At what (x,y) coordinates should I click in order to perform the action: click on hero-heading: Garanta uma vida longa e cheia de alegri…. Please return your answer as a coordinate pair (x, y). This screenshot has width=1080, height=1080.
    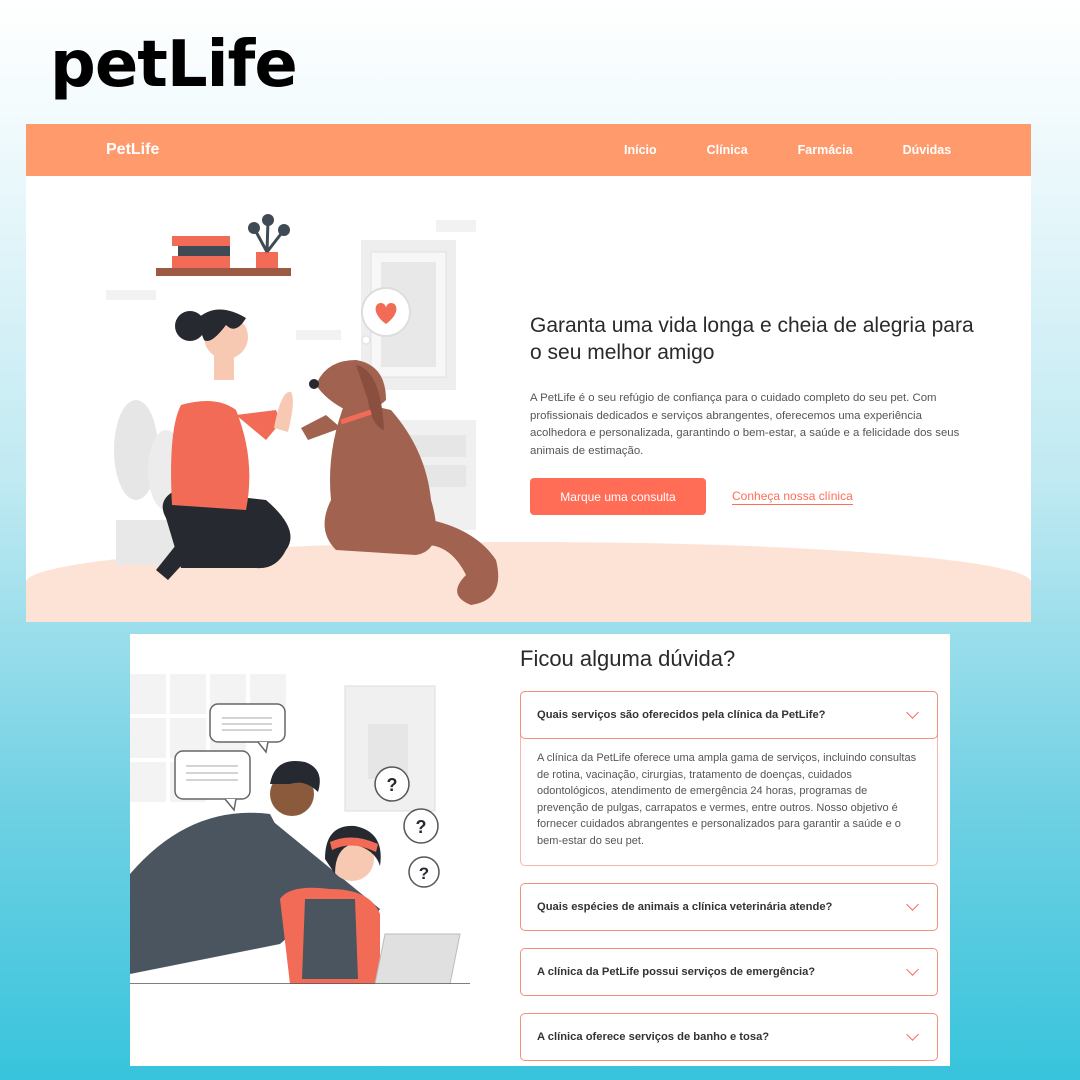
    Looking at the image, I should click on (752, 339).